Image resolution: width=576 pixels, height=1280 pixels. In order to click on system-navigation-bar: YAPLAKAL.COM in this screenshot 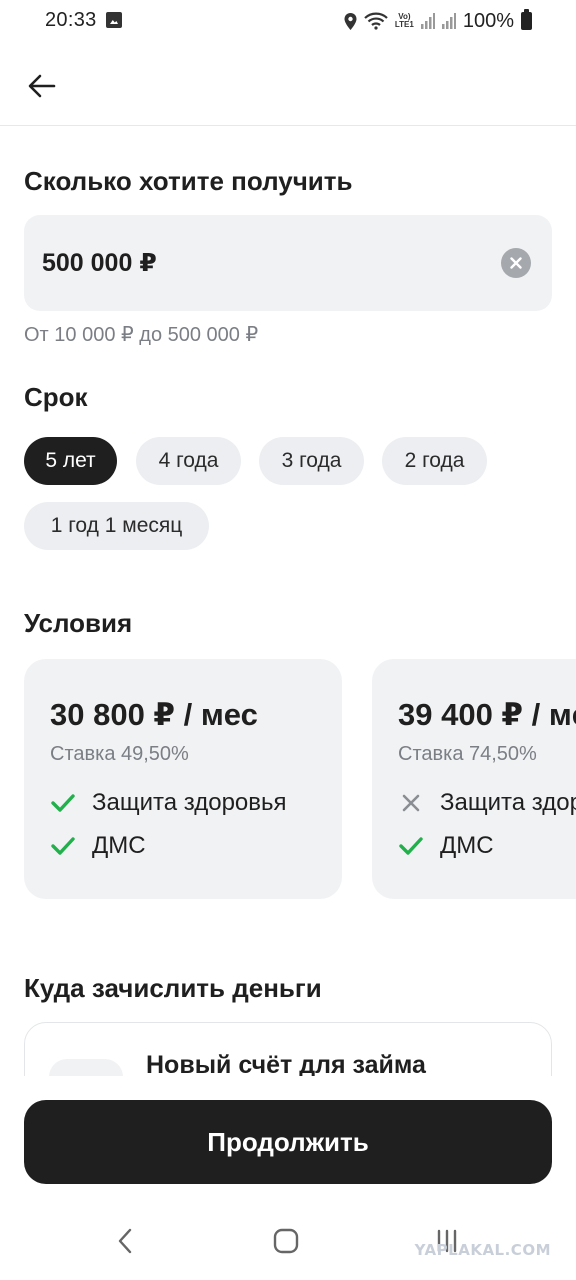, I will do `click(288, 1240)`.